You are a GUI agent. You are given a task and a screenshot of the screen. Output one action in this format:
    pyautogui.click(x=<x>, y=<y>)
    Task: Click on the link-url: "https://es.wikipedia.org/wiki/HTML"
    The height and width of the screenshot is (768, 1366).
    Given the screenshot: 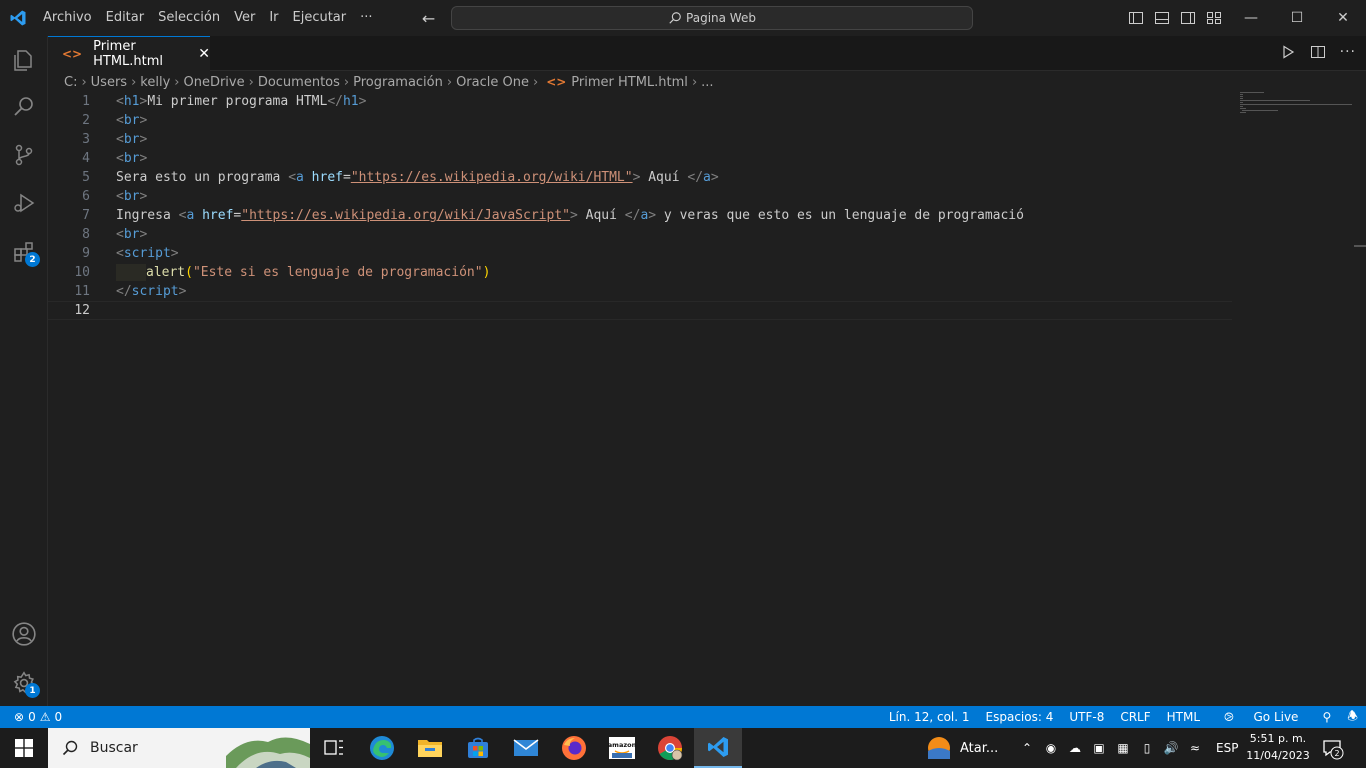 What is the action you would take?
    pyautogui.click(x=492, y=177)
    